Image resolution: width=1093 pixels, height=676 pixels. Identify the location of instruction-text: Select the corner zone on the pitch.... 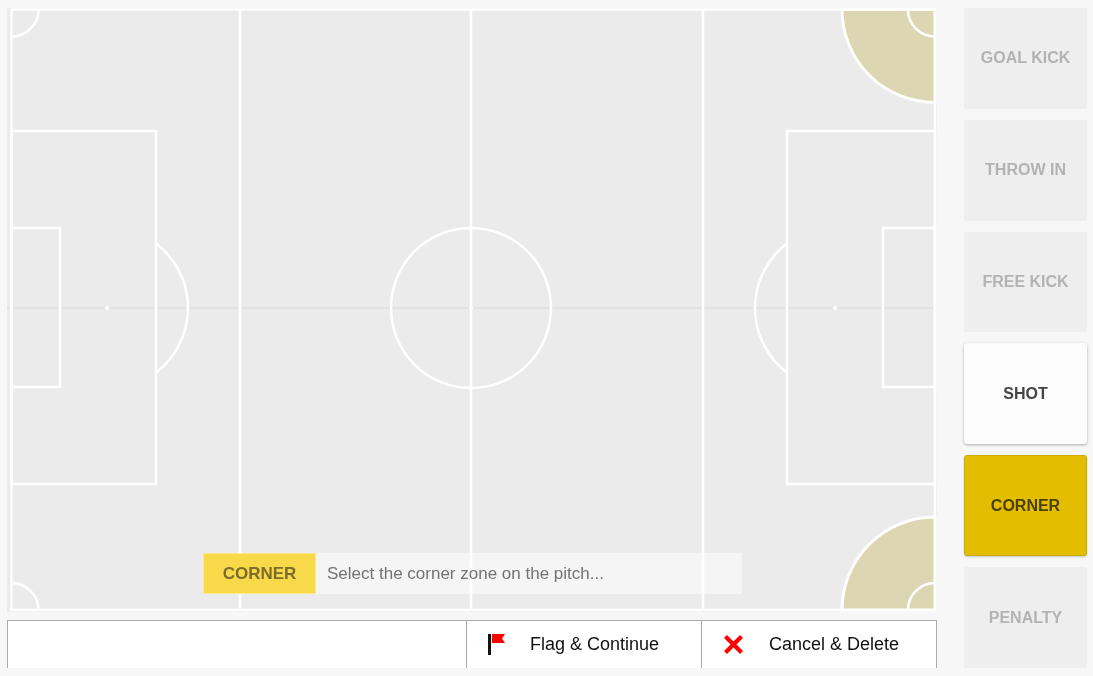
(465, 573).